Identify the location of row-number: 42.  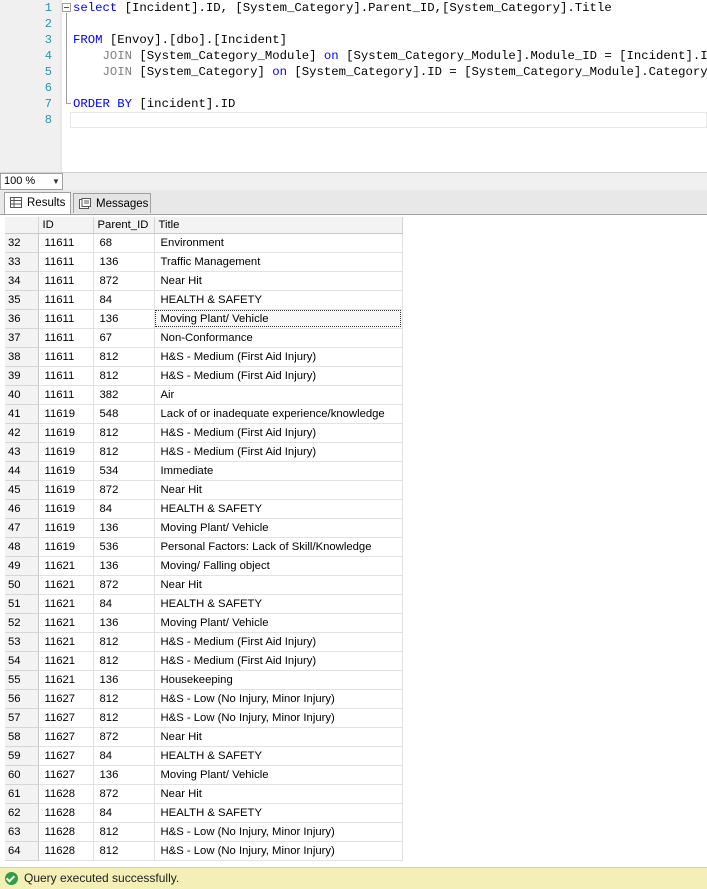
(22, 433).